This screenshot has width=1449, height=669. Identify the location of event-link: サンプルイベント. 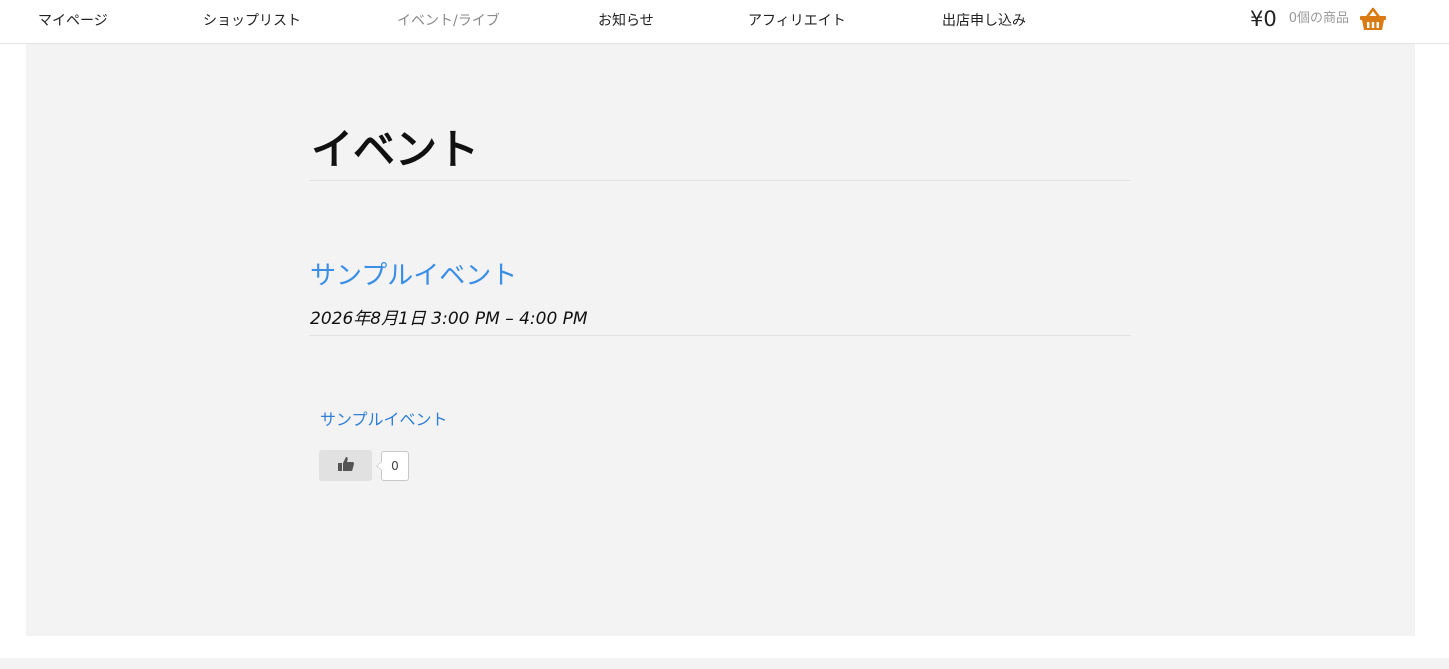
(384, 420).